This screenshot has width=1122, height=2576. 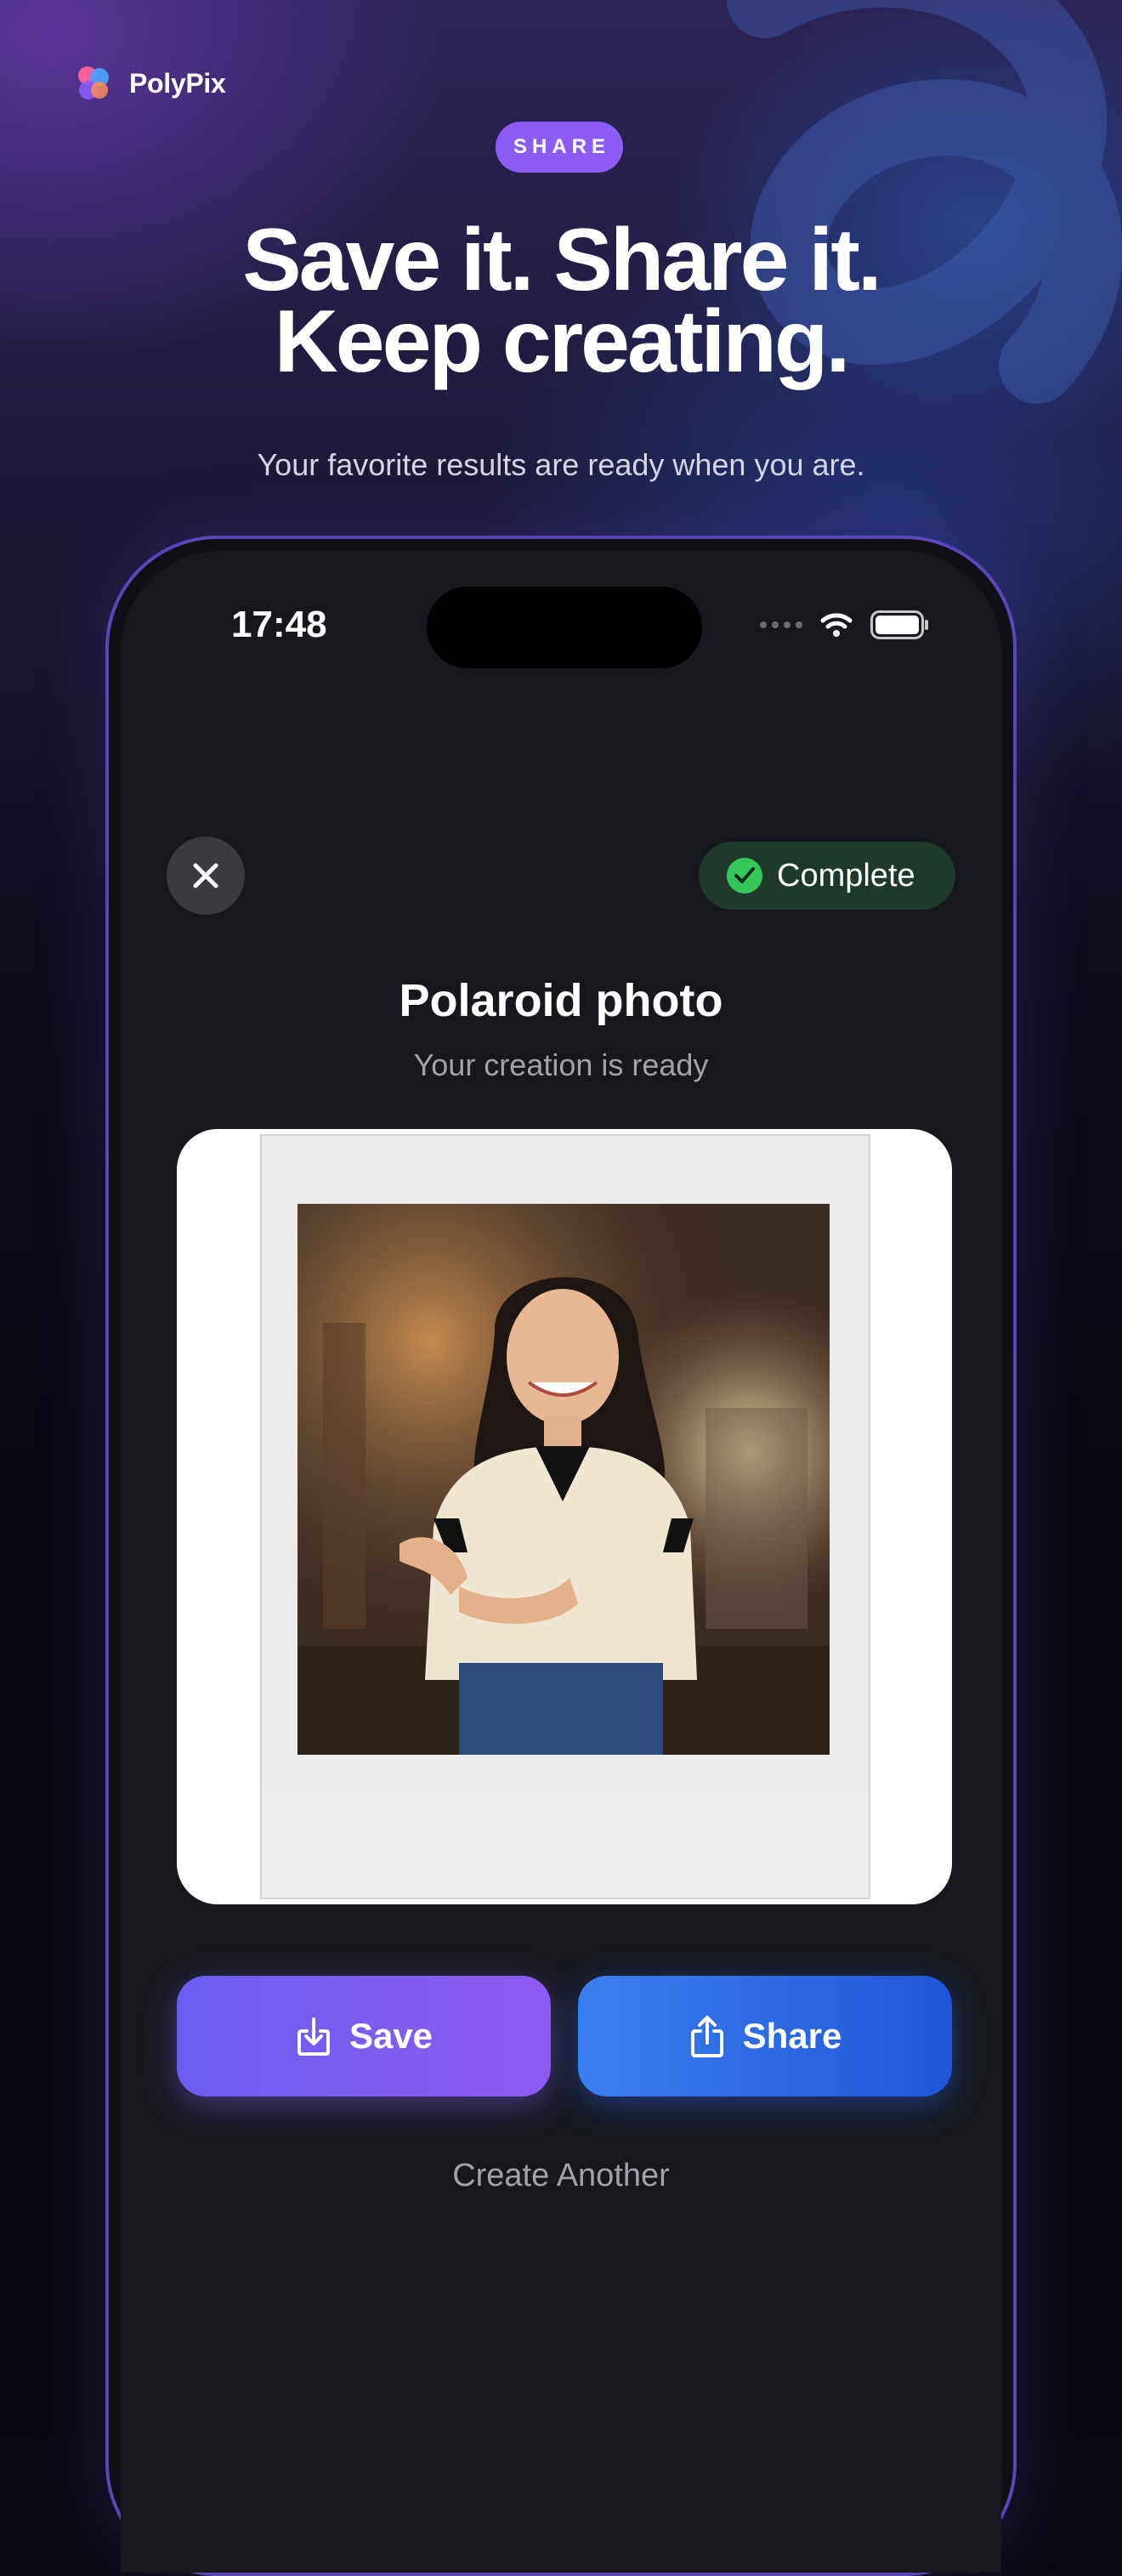 What do you see at coordinates (792, 2036) in the screenshot?
I see `share-button-label: Share` at bounding box center [792, 2036].